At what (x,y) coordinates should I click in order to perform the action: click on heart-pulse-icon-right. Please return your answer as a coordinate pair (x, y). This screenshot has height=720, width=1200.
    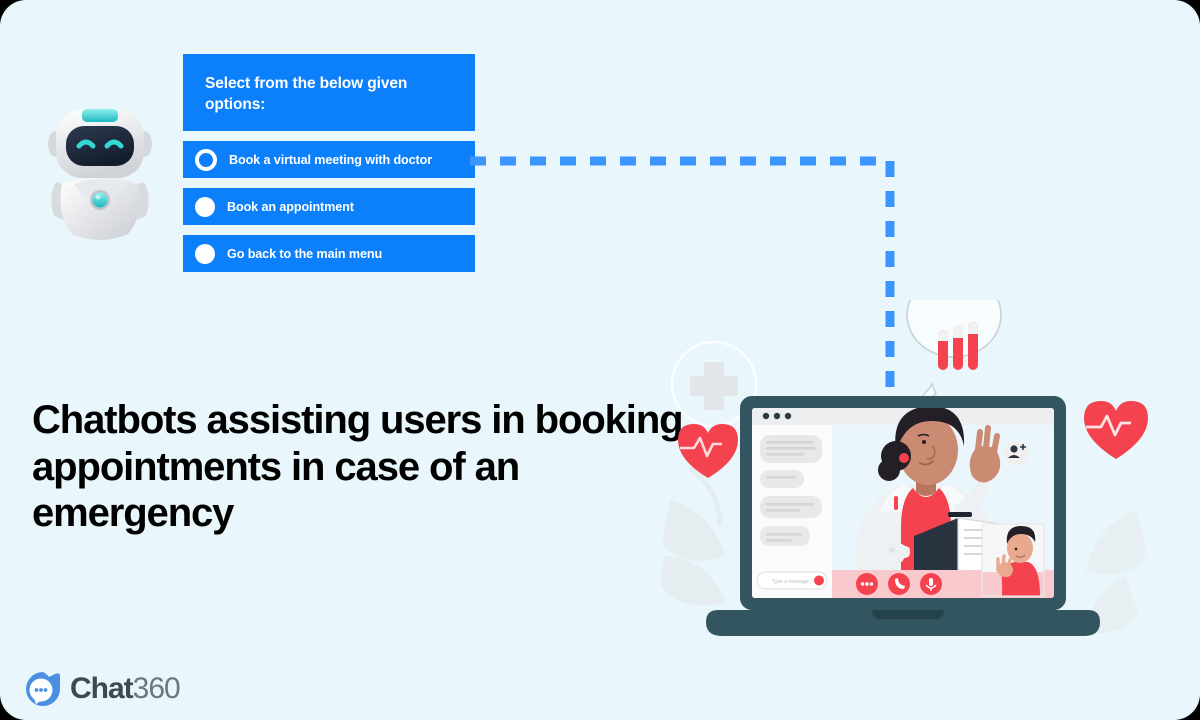
    Looking at the image, I should click on (1116, 430).